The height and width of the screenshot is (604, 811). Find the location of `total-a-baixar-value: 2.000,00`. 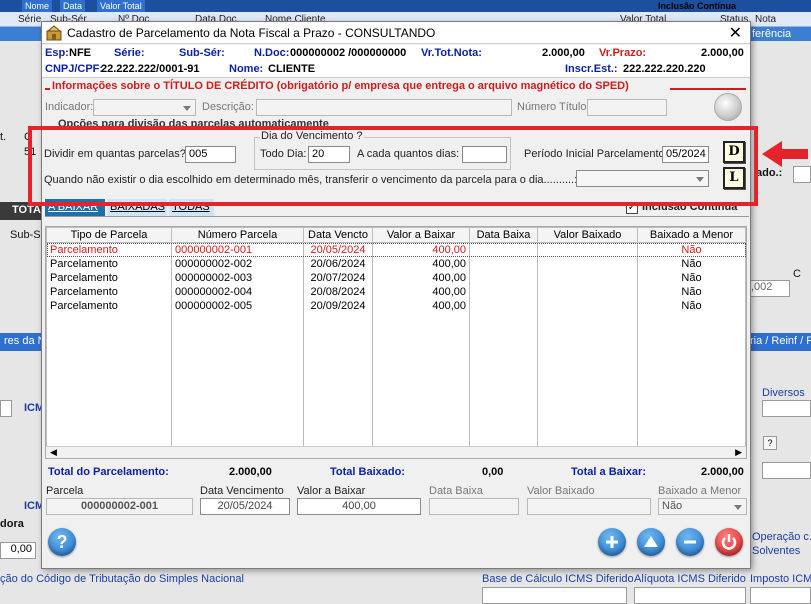

total-a-baixar-value: 2.000,00 is located at coordinates (722, 472).